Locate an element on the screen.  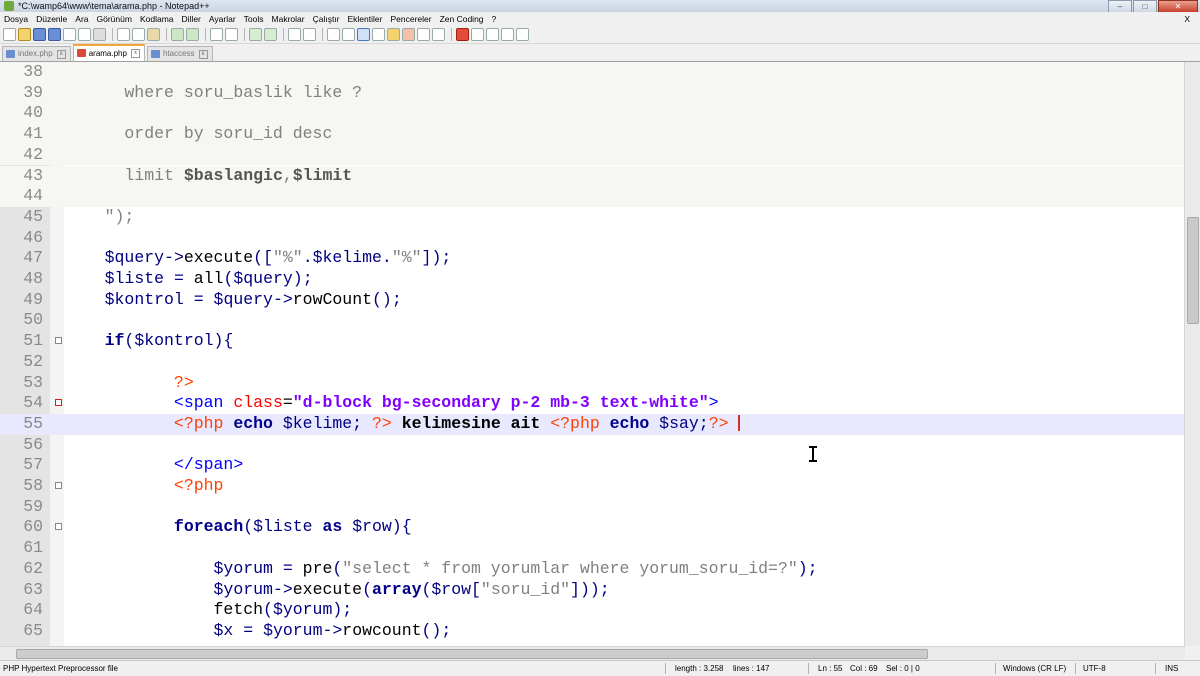
sync-vertical-icon is located at coordinates (294, 34).